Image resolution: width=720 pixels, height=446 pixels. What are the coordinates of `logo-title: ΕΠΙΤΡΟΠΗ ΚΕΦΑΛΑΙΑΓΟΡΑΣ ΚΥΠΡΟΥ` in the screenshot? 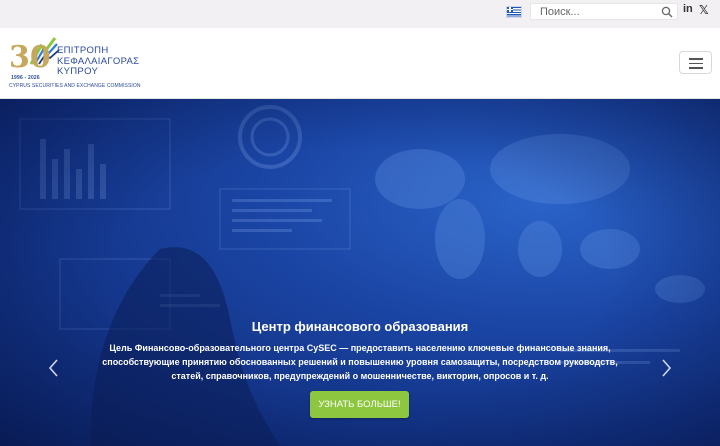 It's located at (98, 61).